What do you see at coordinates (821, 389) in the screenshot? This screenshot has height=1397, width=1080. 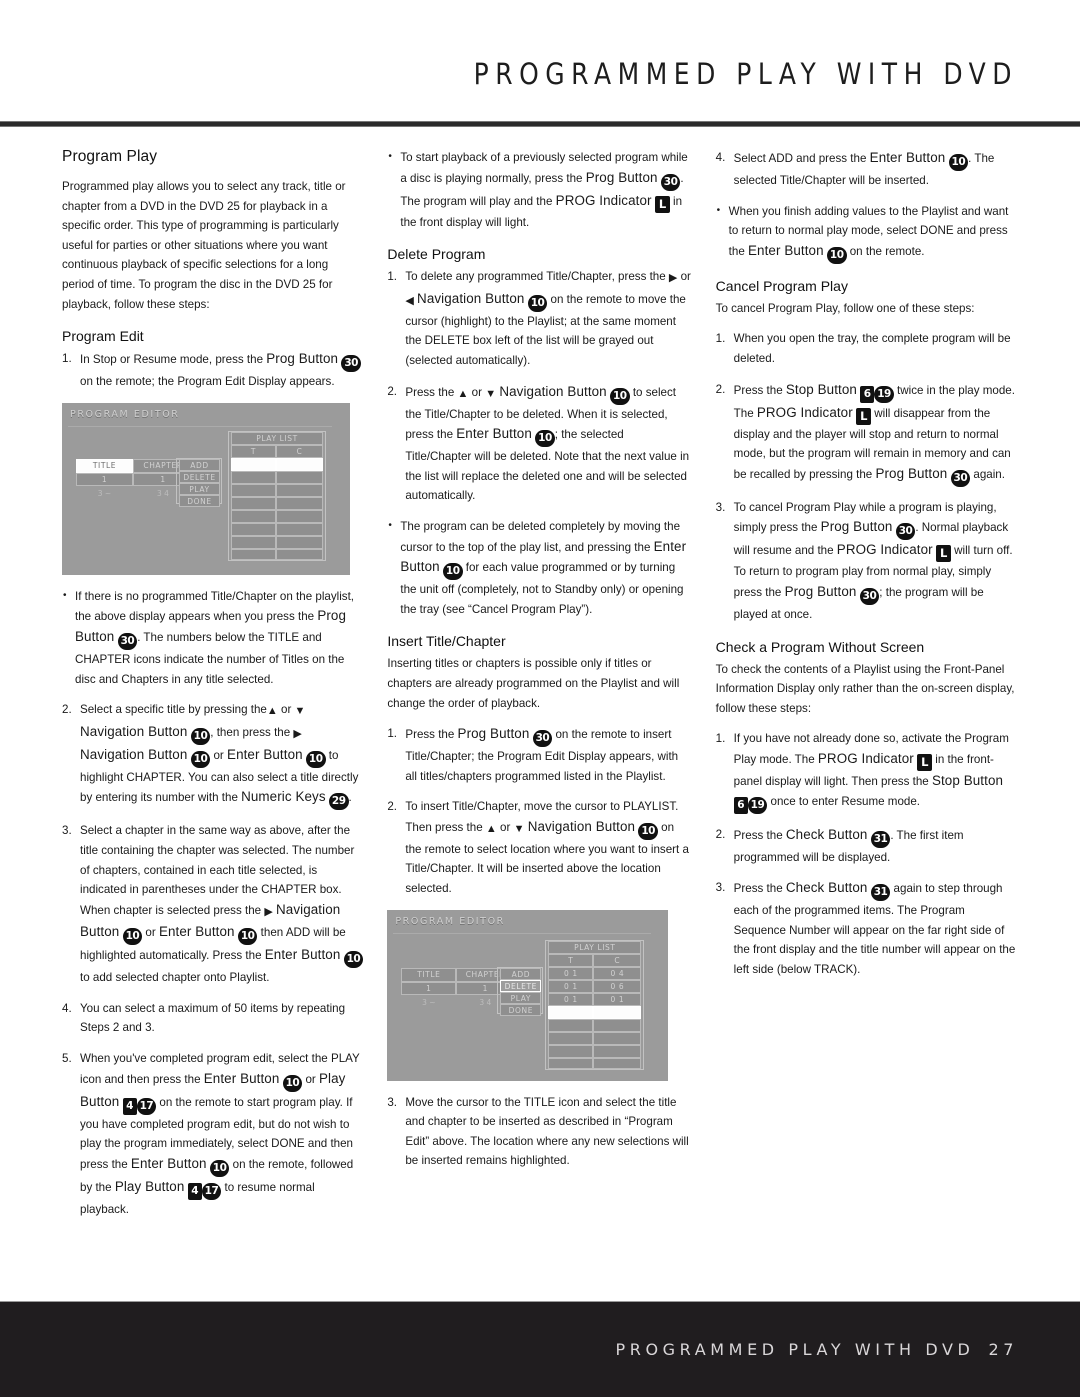 I see `stop-button-label: Stop Button` at bounding box center [821, 389].